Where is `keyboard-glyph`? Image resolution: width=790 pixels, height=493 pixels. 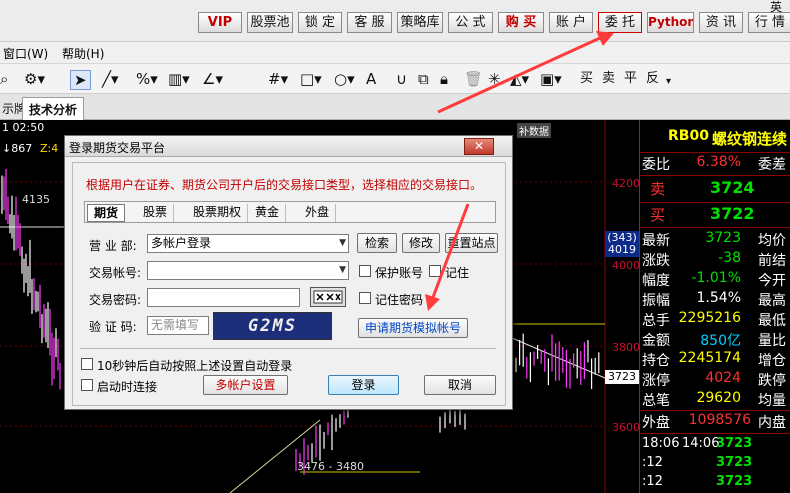 keyboard-glyph is located at coordinates (328, 297).